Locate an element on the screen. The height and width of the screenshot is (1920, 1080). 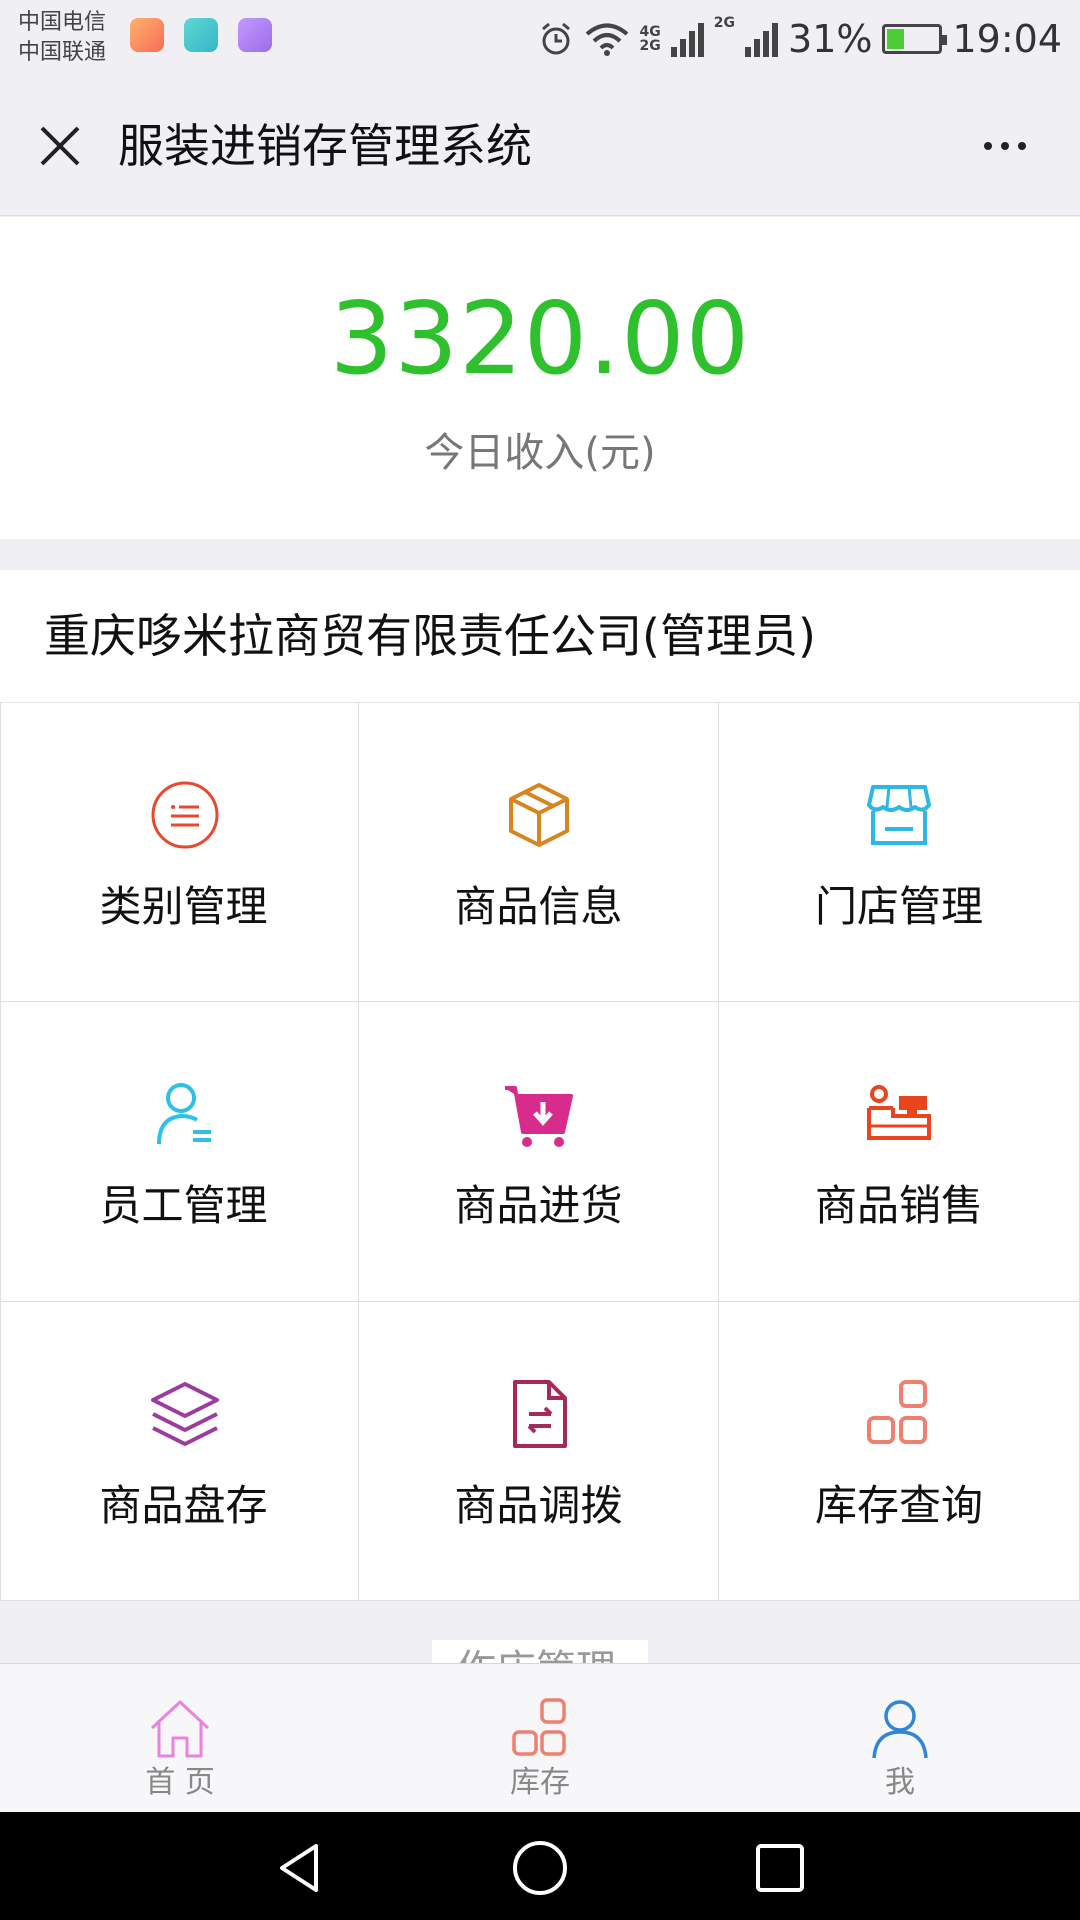
page-title: 服装进销存管理系统 is located at coordinates (325, 146).